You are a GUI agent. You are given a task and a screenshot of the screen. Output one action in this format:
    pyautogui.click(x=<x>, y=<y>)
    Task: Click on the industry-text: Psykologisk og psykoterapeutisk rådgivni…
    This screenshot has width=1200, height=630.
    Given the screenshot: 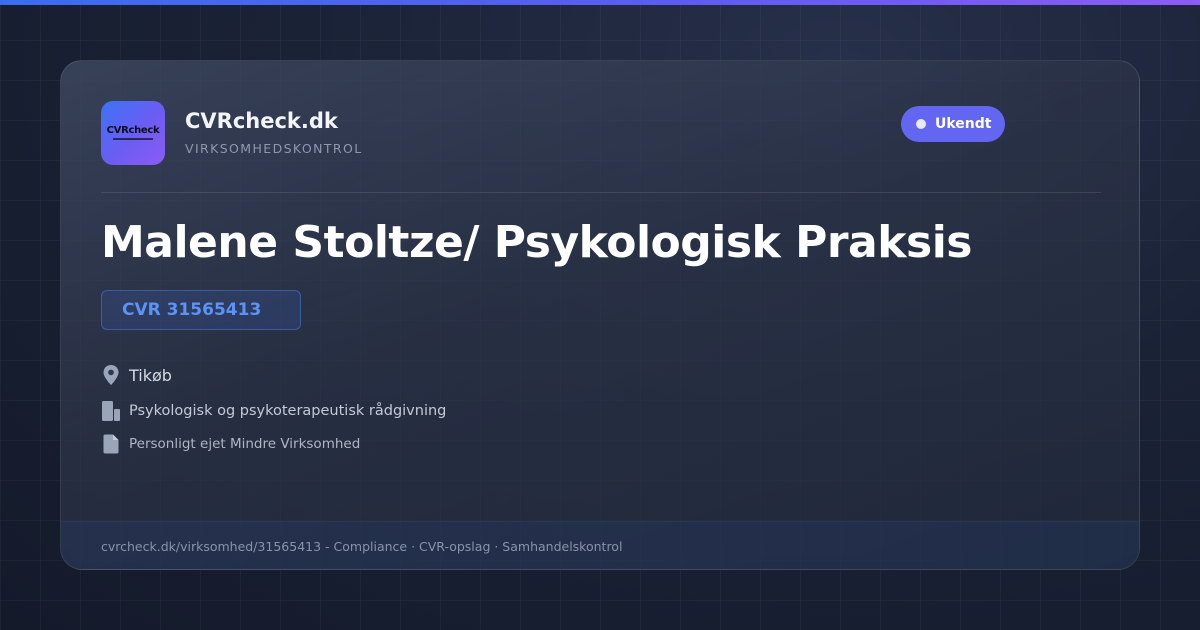 What is the action you would take?
    pyautogui.click(x=288, y=411)
    